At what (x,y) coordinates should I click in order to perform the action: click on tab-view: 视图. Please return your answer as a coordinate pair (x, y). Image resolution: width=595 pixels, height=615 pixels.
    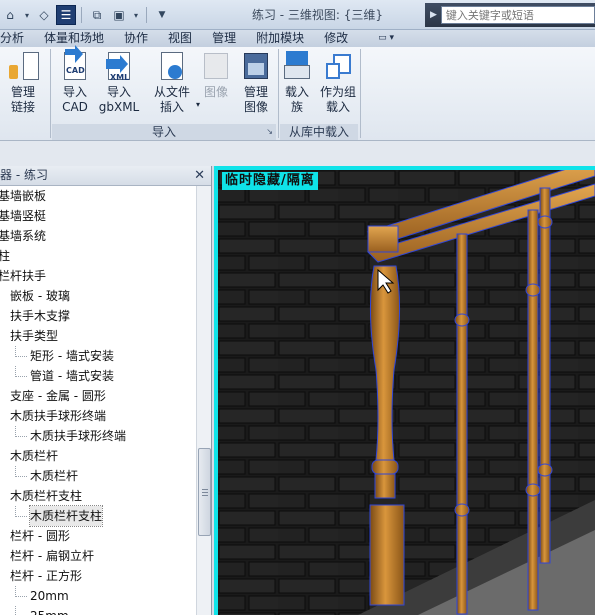
    Looking at the image, I should click on (180, 38).